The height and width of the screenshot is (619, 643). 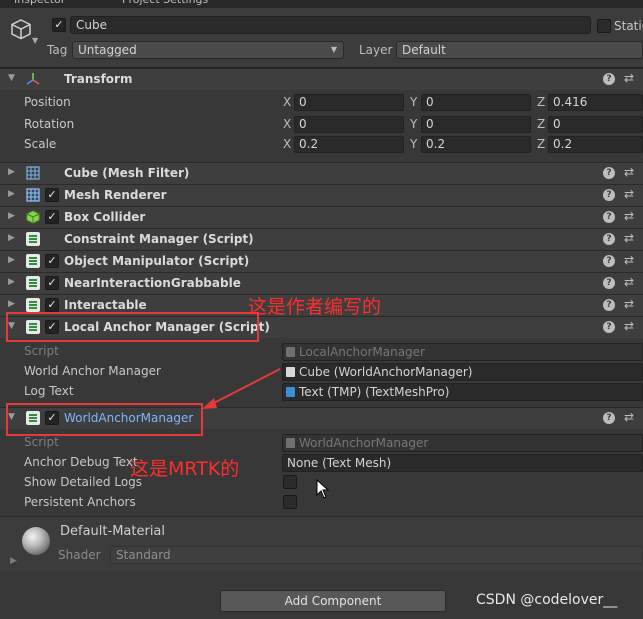 What do you see at coordinates (33, 195) in the screenshot?
I see `mesh-renderer-icon` at bounding box center [33, 195].